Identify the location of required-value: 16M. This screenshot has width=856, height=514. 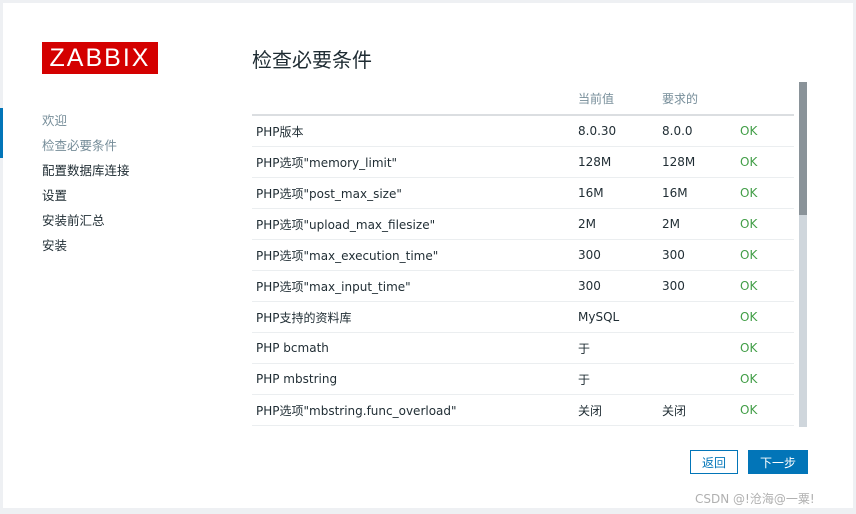
(697, 193).